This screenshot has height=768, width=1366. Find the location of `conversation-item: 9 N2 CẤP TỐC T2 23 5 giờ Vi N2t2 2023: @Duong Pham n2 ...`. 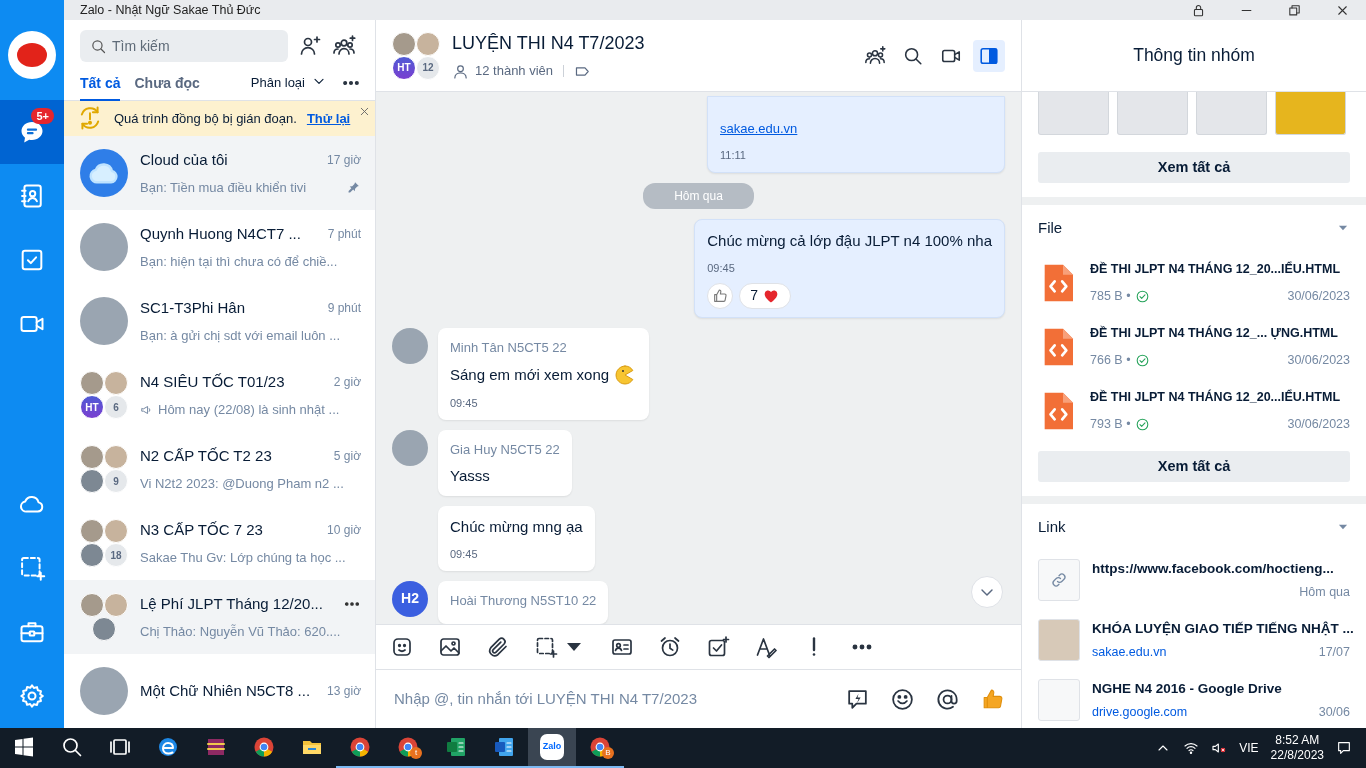

conversation-item: 9 N2 CẤP TỐC T2 23 5 giờ Vi N2t2 2023: @Duong Pham n2 ... is located at coordinates (219, 469).